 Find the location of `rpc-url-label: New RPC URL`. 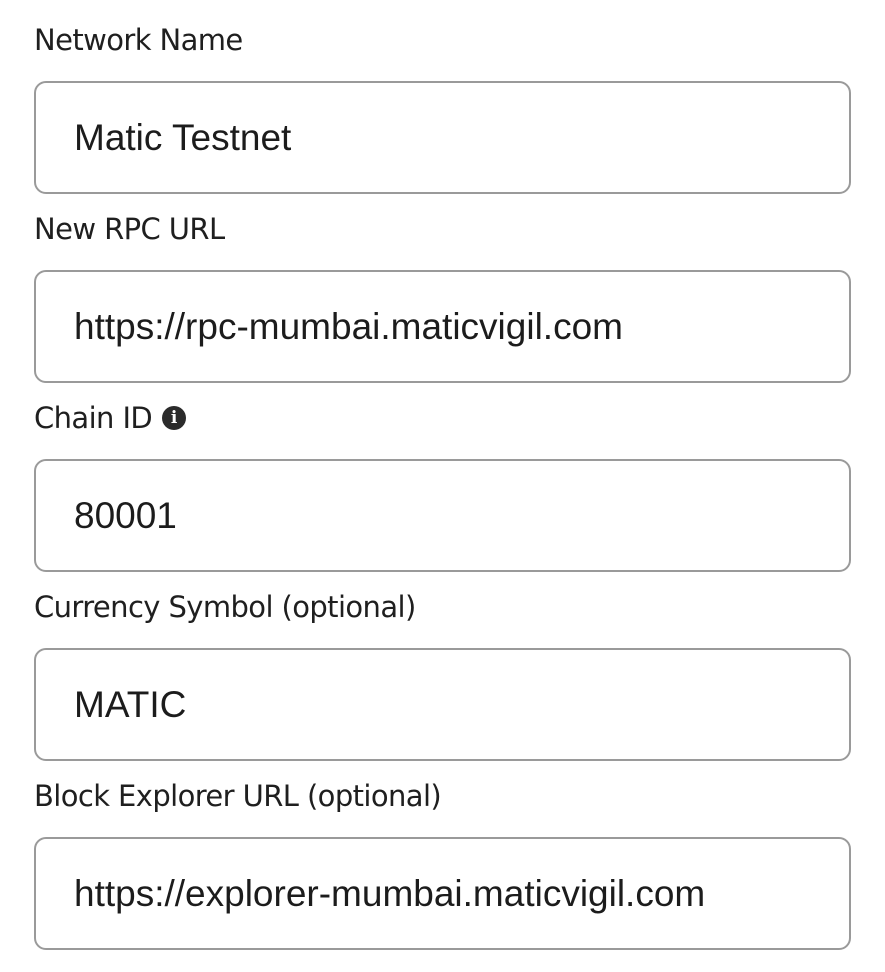

rpc-url-label: New RPC URL is located at coordinates (129, 229).